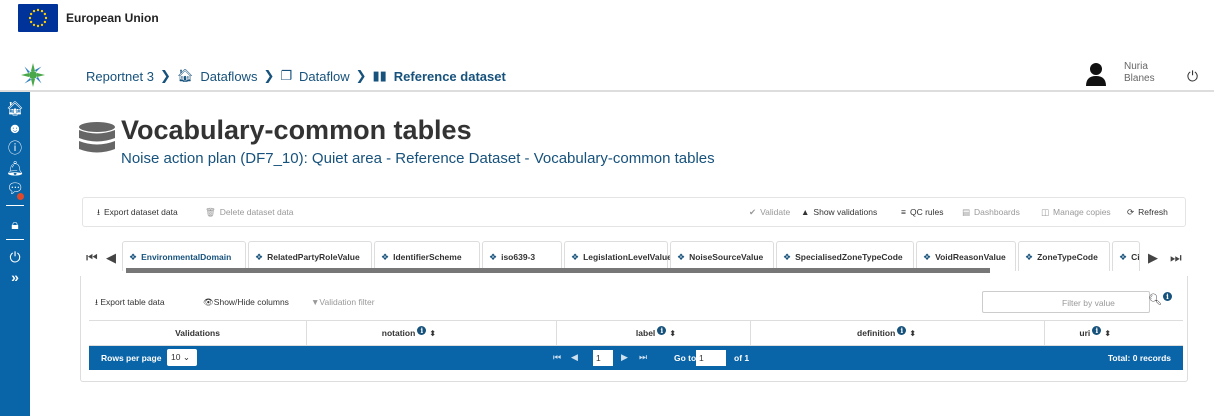 The height and width of the screenshot is (416, 1214). I want to click on goto-label: Go to, so click(685, 358).